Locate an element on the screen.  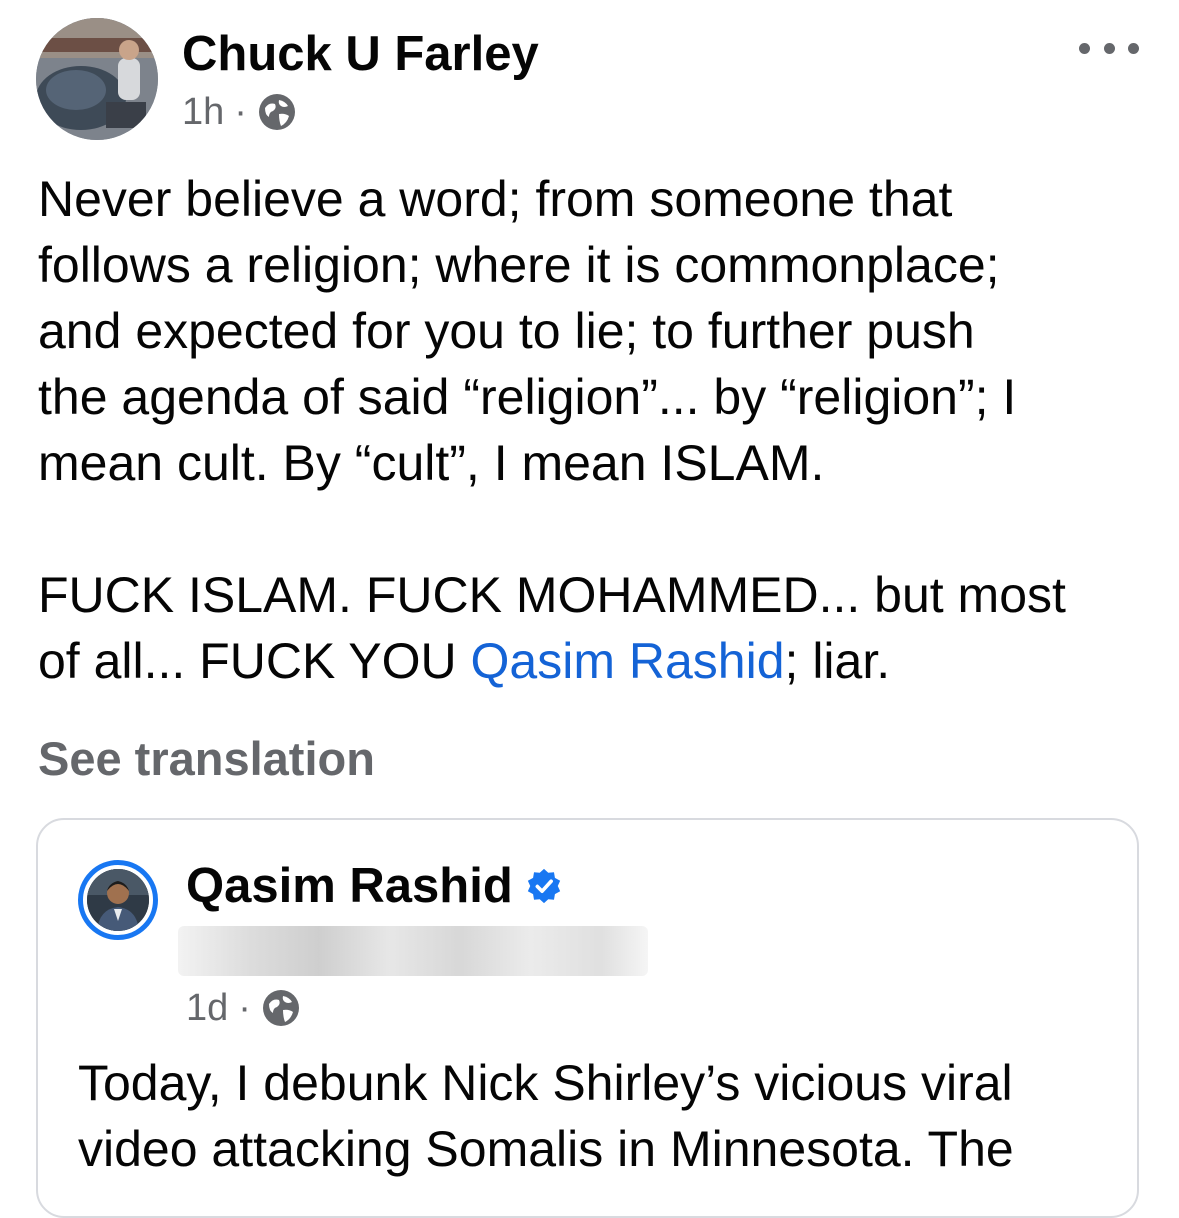
verified-badge-icon is located at coordinates (543, 886).